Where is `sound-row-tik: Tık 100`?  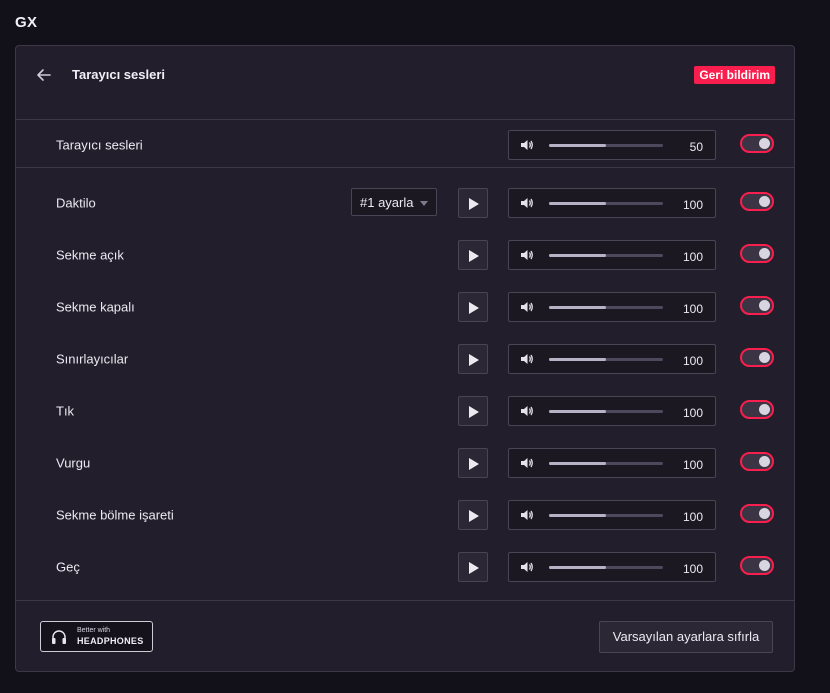 sound-row-tik: Tık 100 is located at coordinates (405, 411).